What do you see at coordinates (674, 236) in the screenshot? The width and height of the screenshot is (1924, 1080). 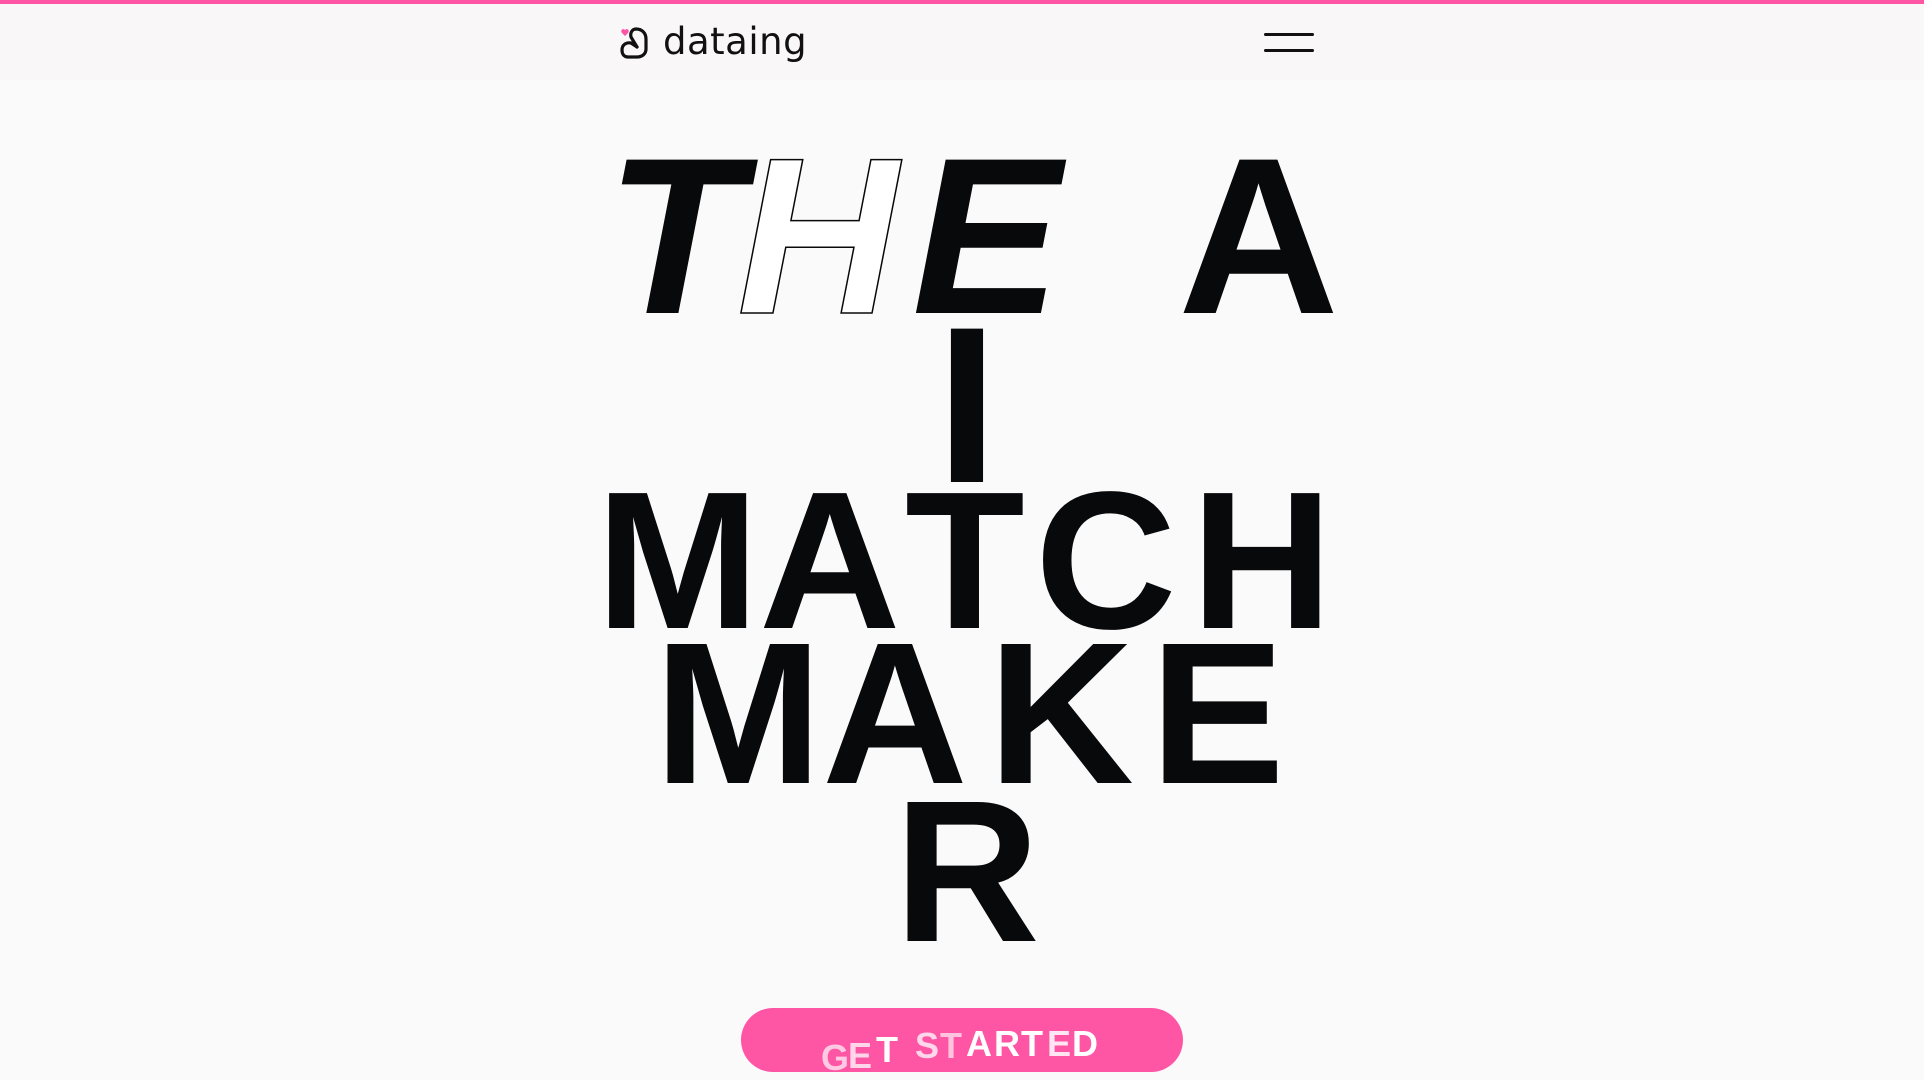 I see `hero-letter: T` at bounding box center [674, 236].